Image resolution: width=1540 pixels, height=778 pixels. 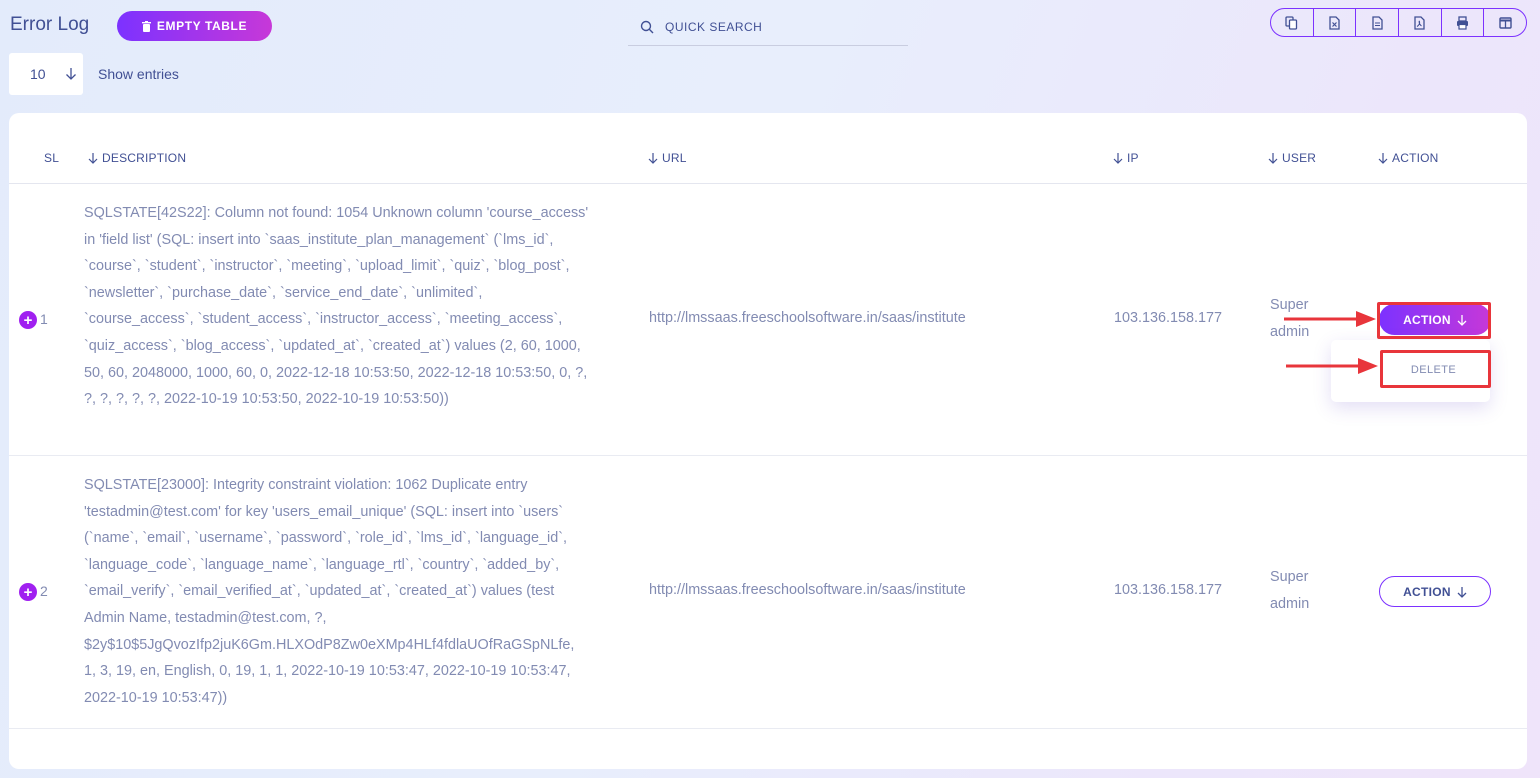 What do you see at coordinates (1299, 158) in the screenshot?
I see `column-header-label: USER` at bounding box center [1299, 158].